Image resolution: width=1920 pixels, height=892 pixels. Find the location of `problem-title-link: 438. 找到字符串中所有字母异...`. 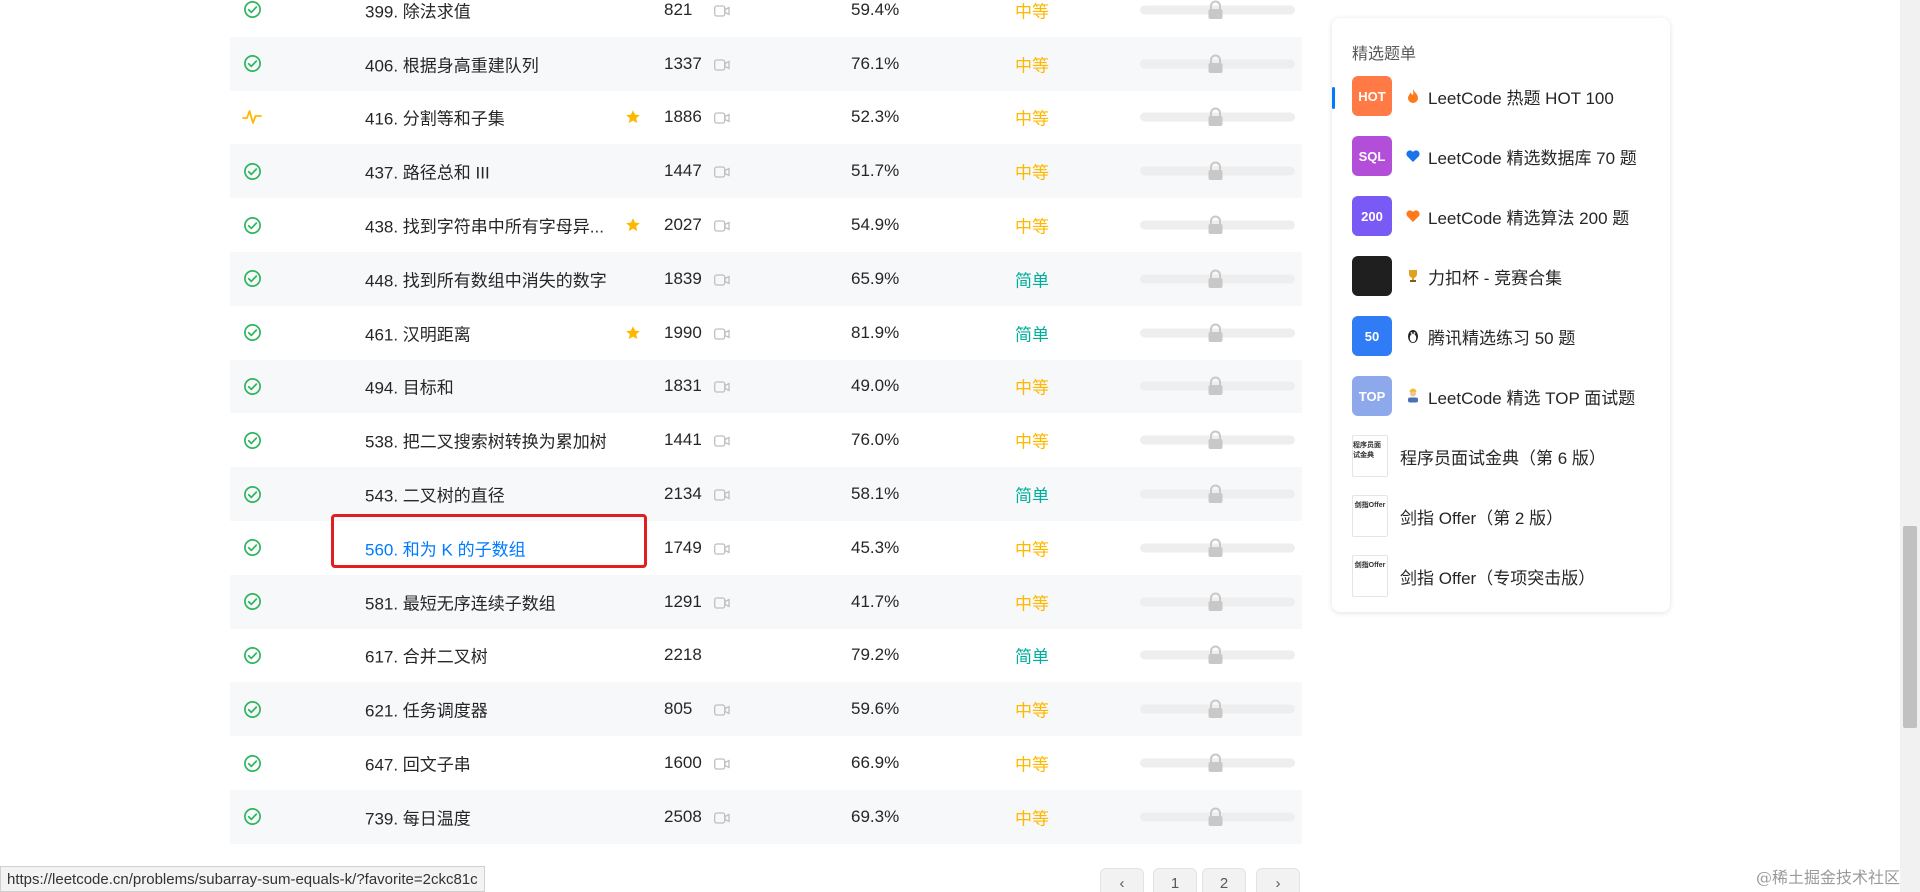

problem-title-link: 438. 找到字符串中所有字母异... is located at coordinates (484, 225).